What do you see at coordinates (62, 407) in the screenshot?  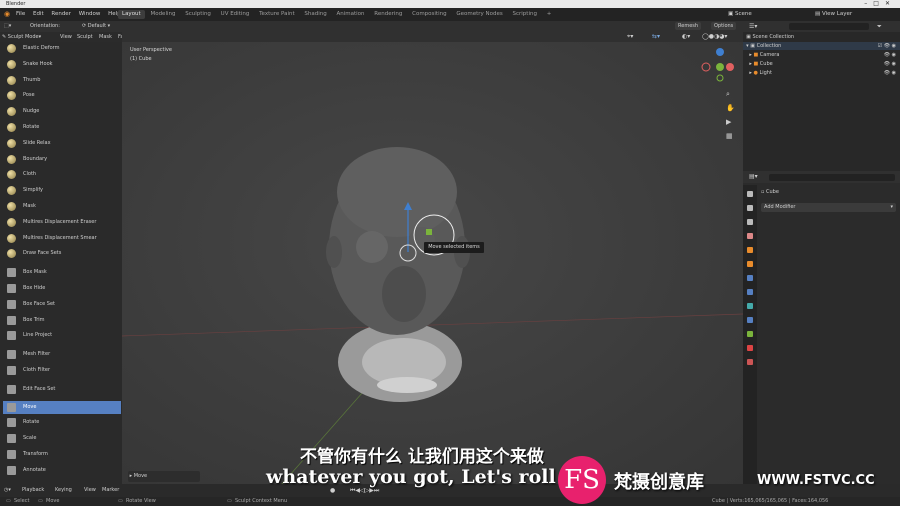 I see `tool-move: Move` at bounding box center [62, 407].